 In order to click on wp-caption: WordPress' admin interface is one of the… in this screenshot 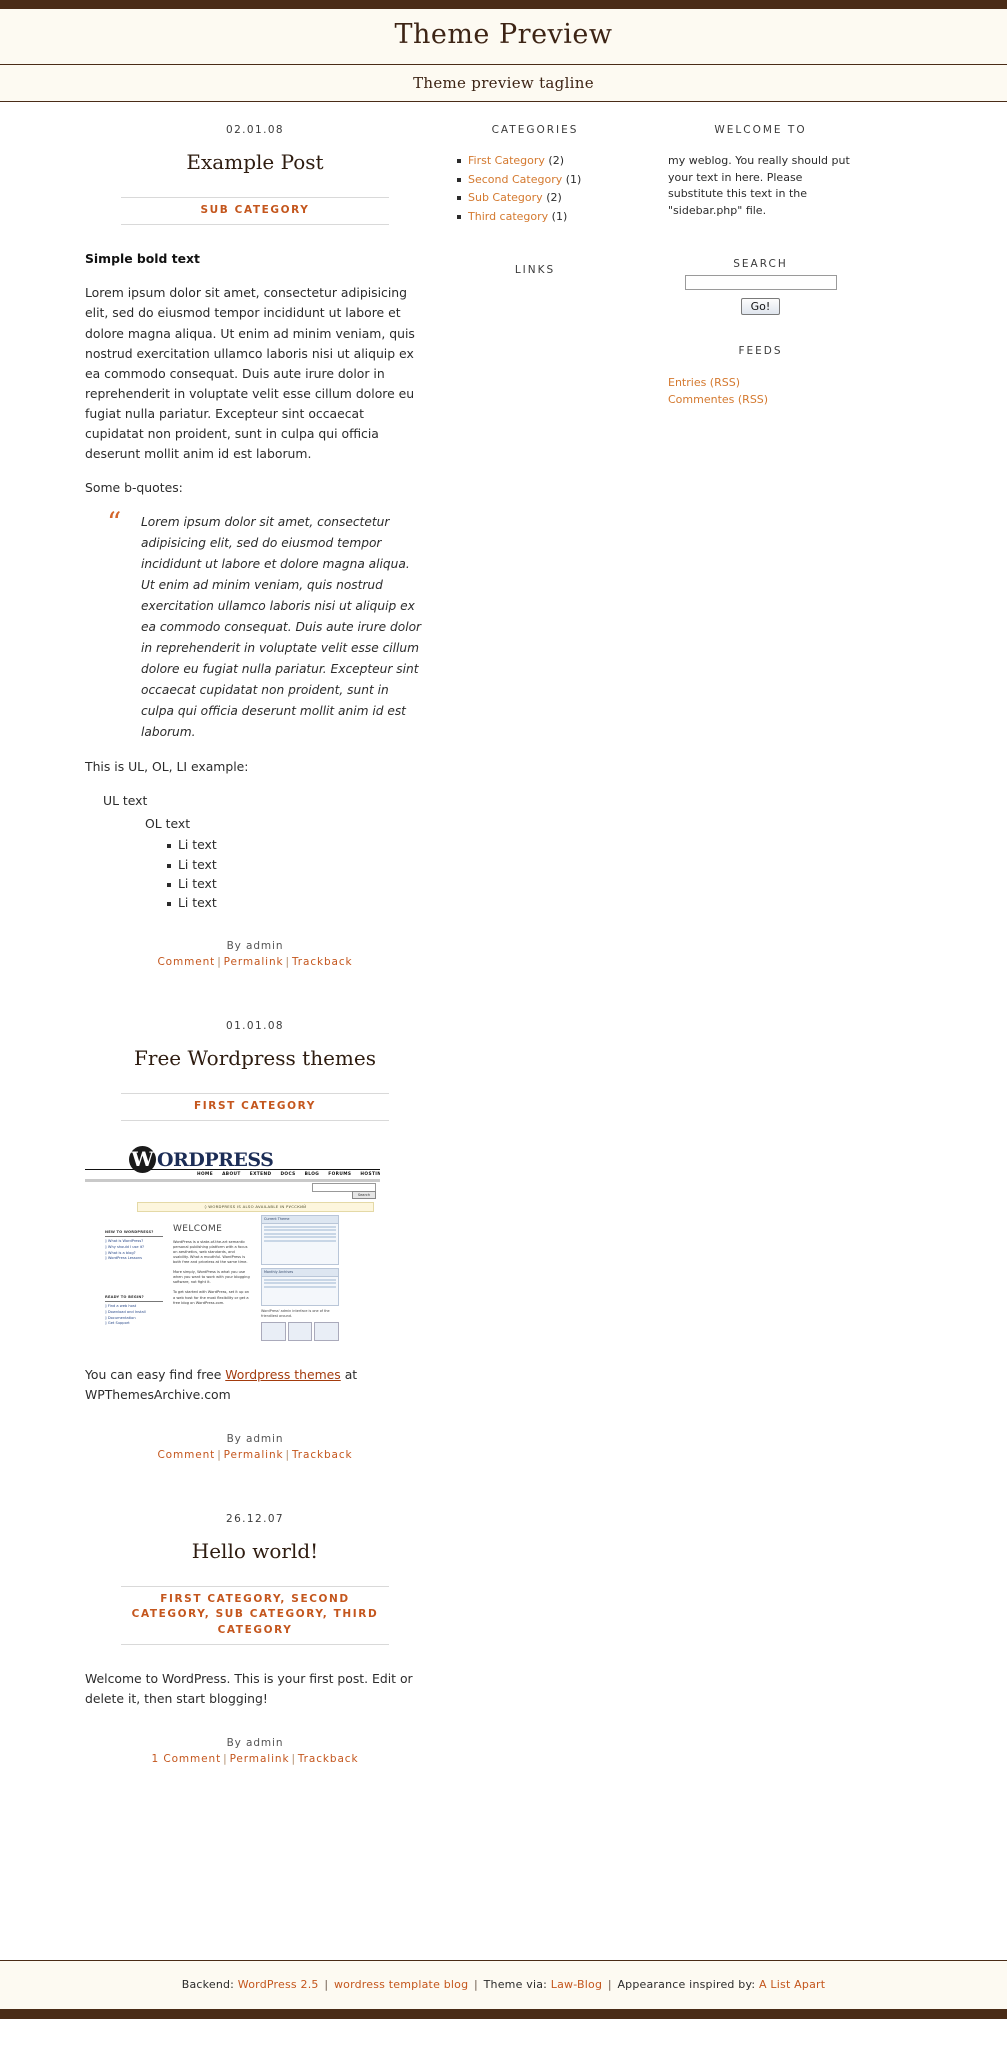, I will do `click(295, 1313)`.